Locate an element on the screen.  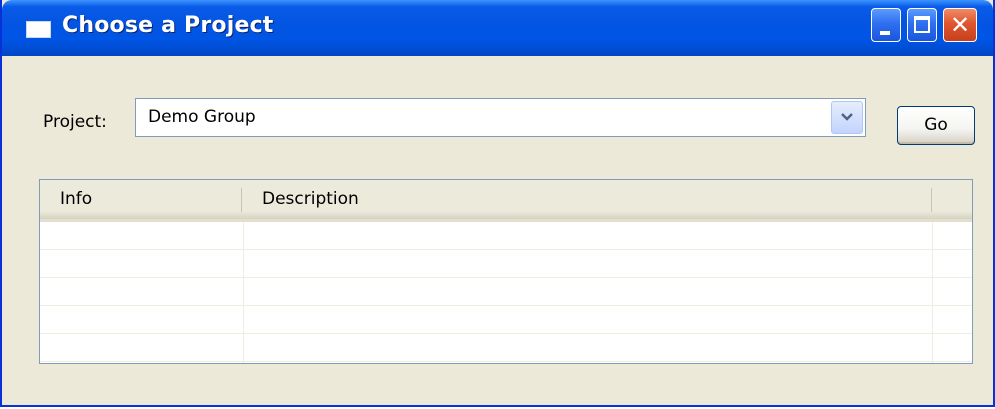
project-label: Project: is located at coordinates (75, 122).